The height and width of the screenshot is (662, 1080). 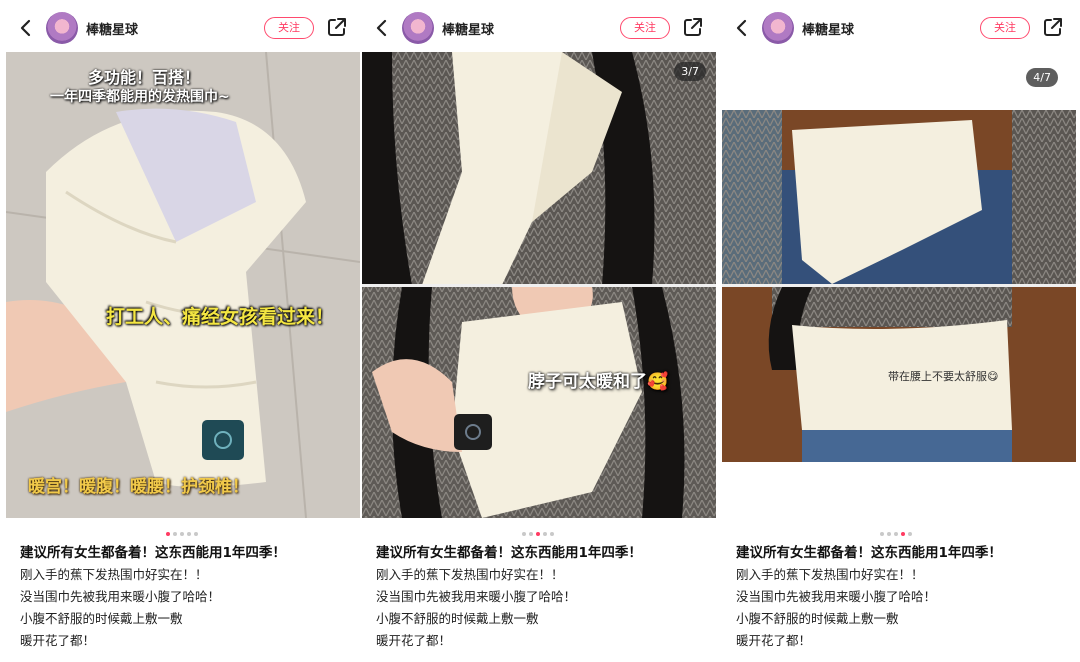 I want to click on overlay-caption: 带在腰上不要太舒服😋, so click(x=943, y=376).